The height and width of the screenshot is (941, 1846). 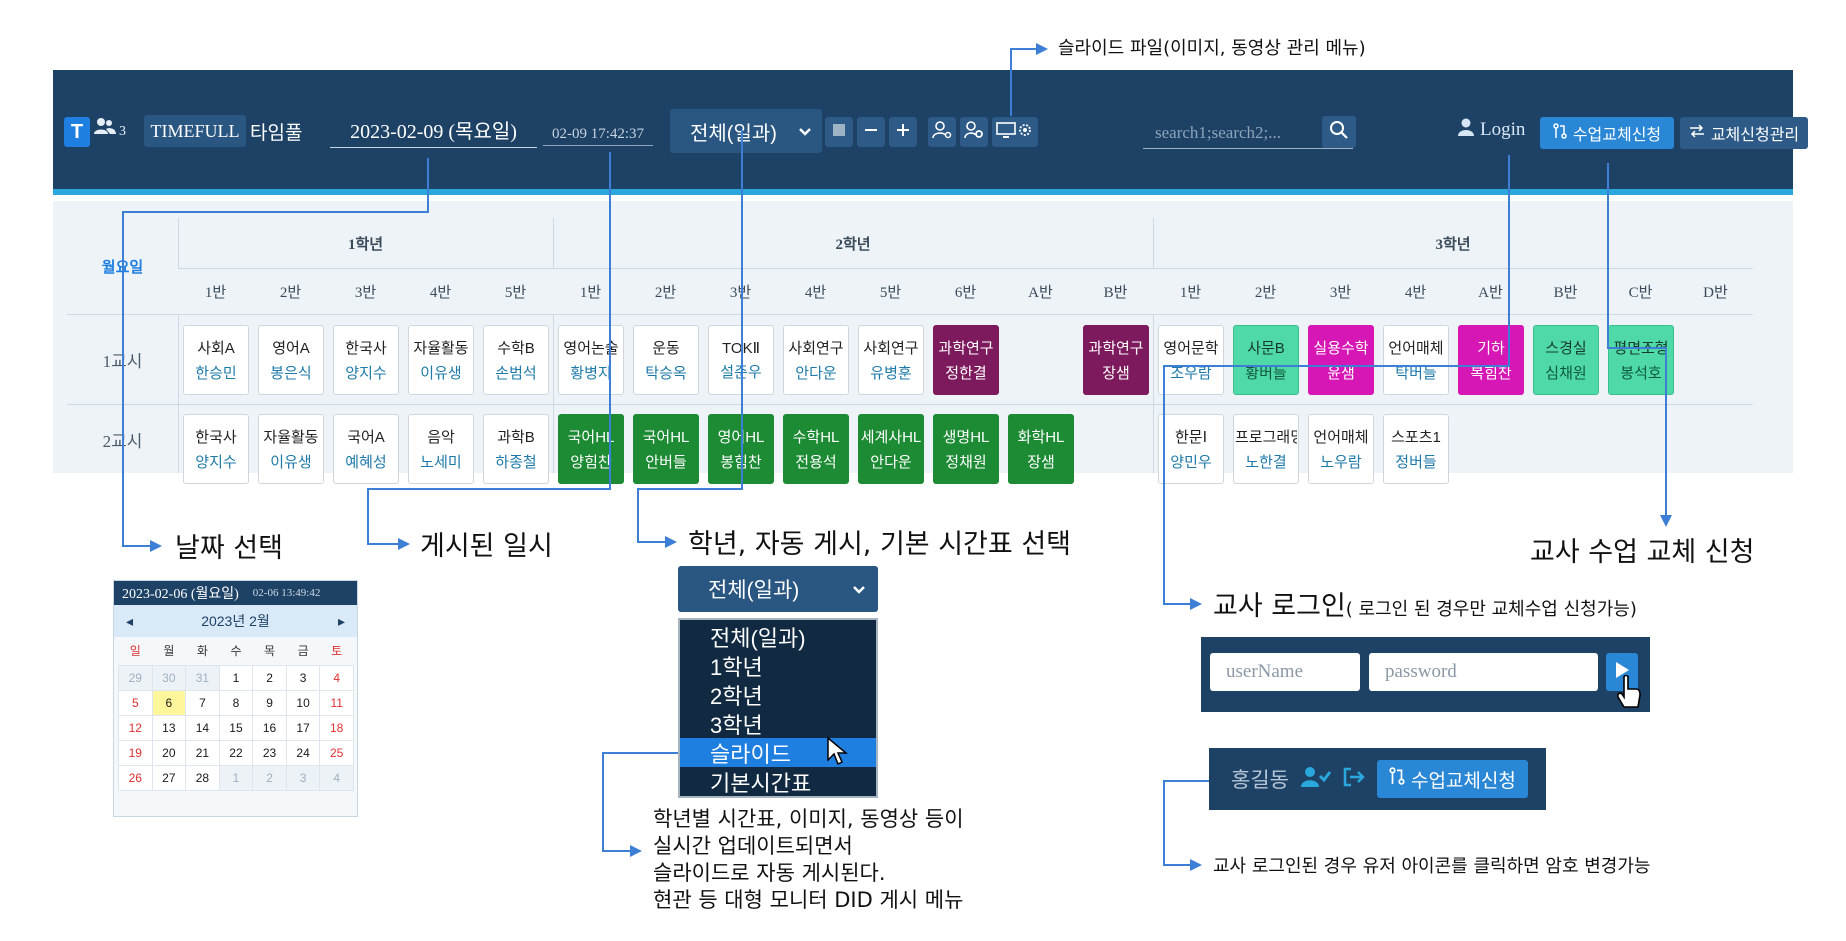 What do you see at coordinates (1491, 130) in the screenshot?
I see `login-link: Login` at bounding box center [1491, 130].